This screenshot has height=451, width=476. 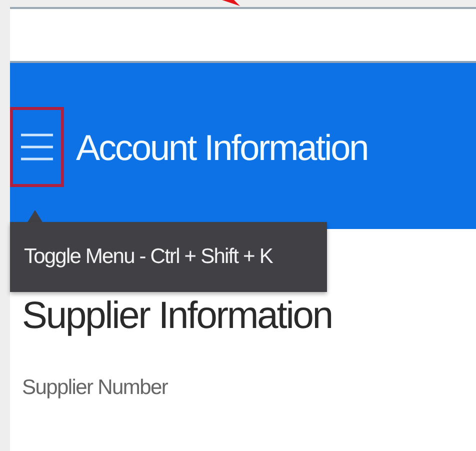 I want to click on section-title: Supplier Information, so click(x=178, y=316).